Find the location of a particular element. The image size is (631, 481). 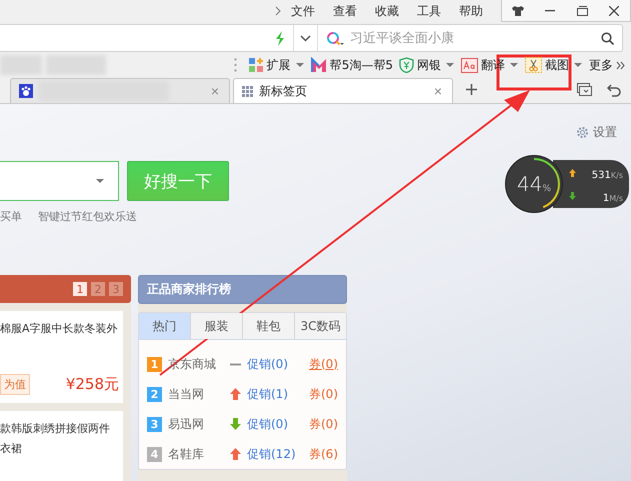

rank-number: 1 is located at coordinates (154, 364).